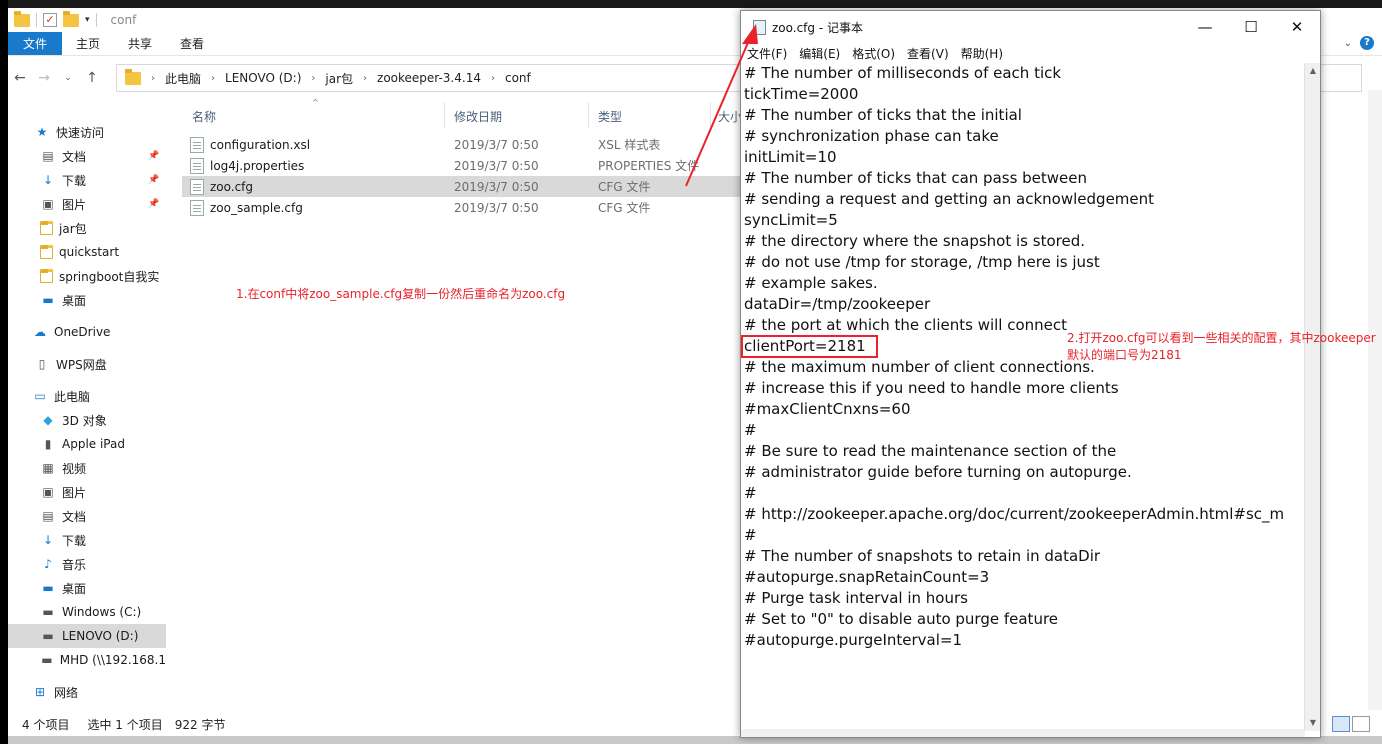  I want to click on scroll-up-icon: ▲, so click(1313, 71).